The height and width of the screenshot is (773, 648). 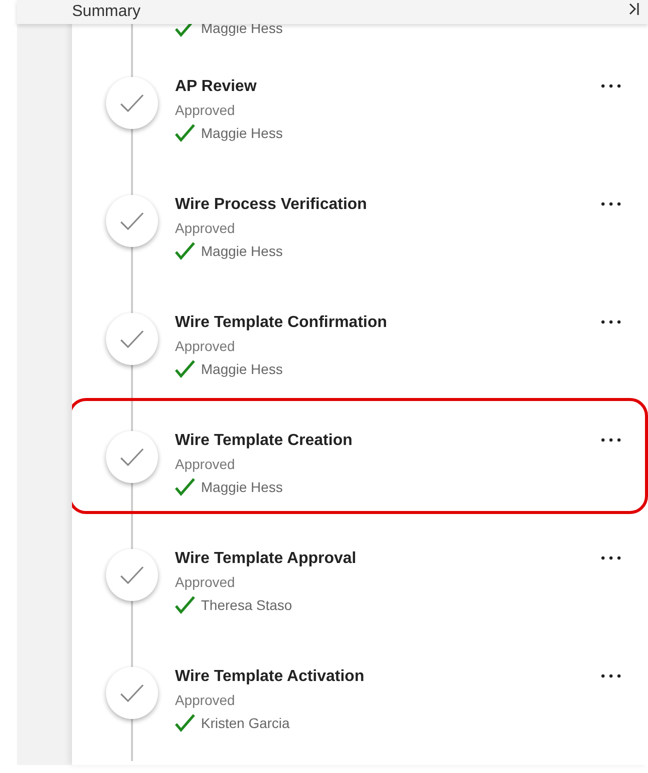 What do you see at coordinates (106, 12) in the screenshot?
I see `panel-title: Summary` at bounding box center [106, 12].